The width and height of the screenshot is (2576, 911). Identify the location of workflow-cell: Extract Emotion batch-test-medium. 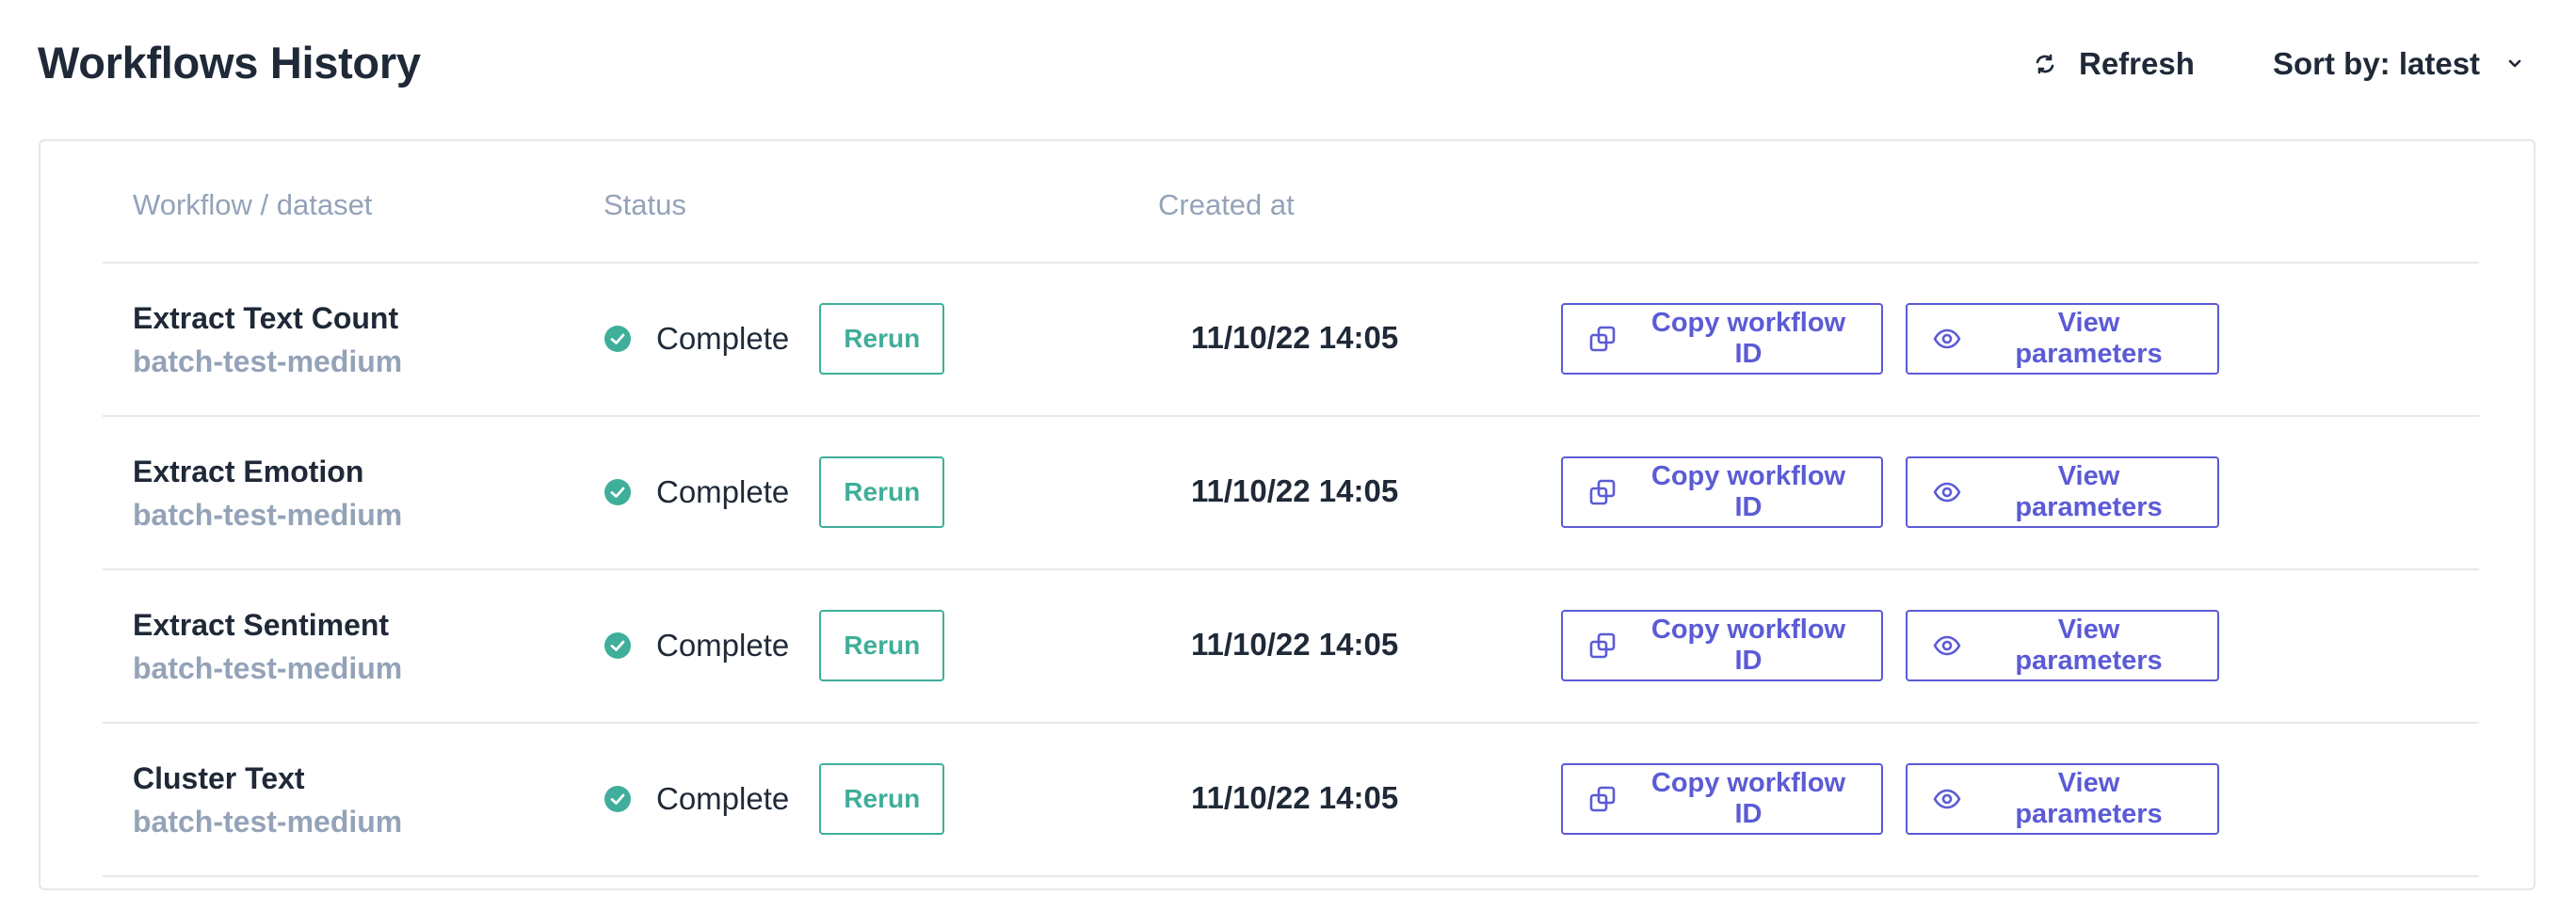
(267, 494).